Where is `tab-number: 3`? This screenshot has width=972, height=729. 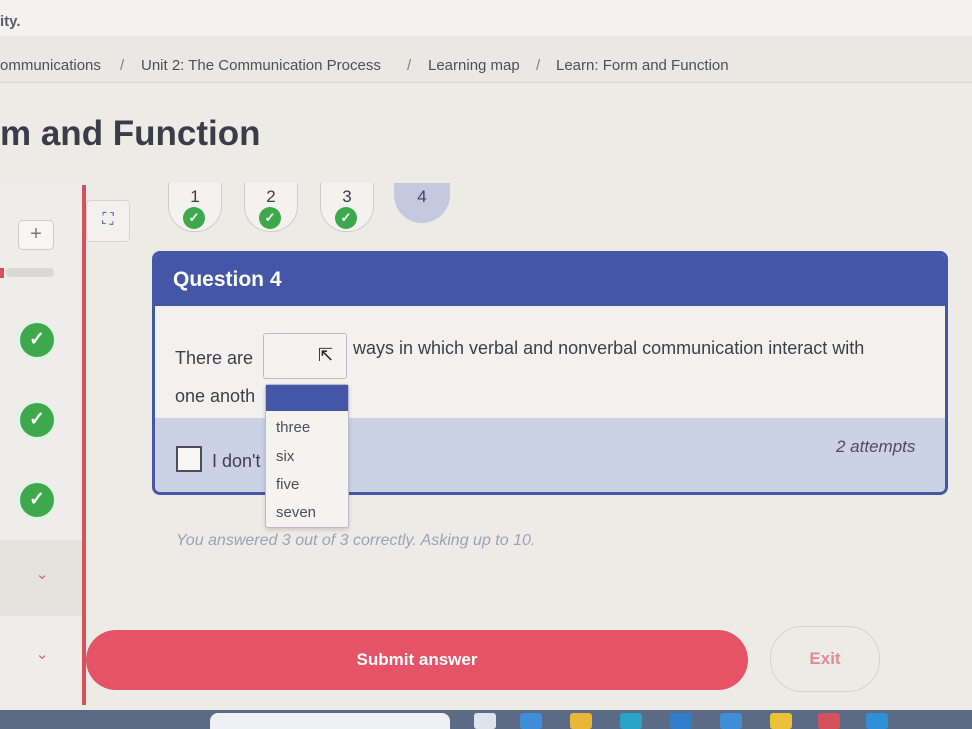 tab-number: 3 is located at coordinates (347, 196).